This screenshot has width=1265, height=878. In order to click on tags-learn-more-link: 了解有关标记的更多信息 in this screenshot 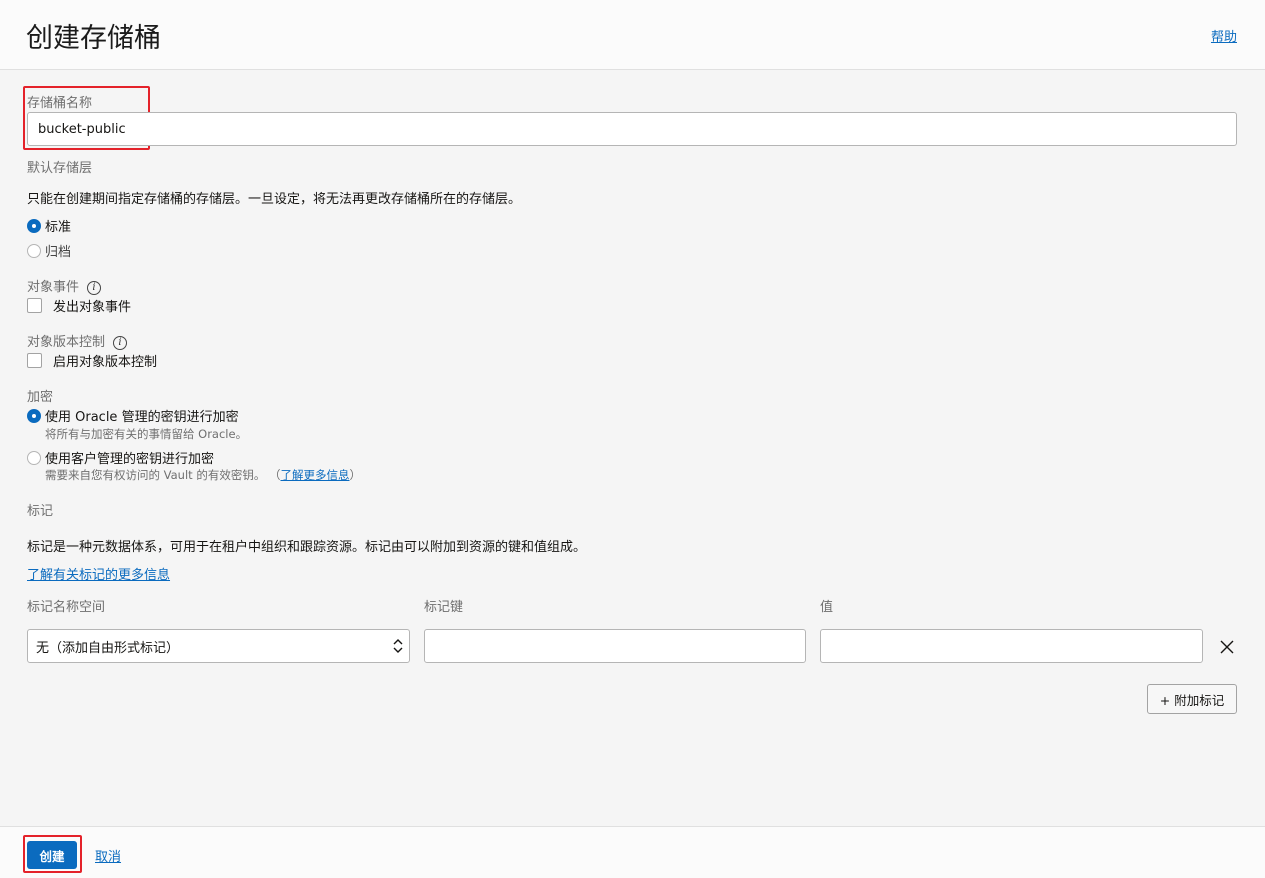, I will do `click(98, 573)`.